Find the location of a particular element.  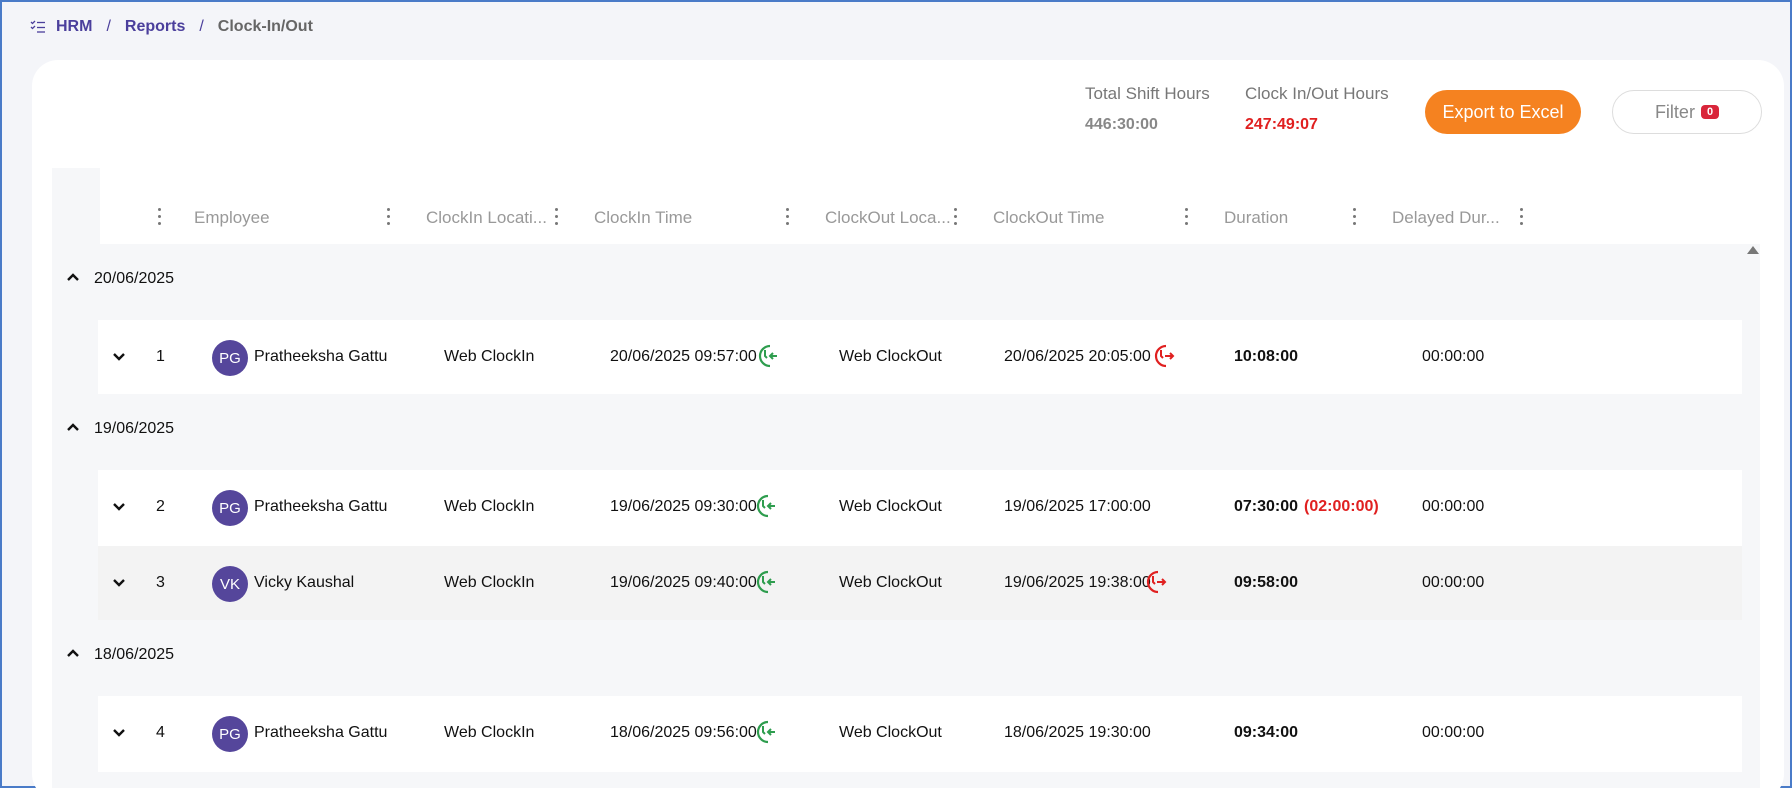

filter-button: Filter 0 is located at coordinates (1687, 112).